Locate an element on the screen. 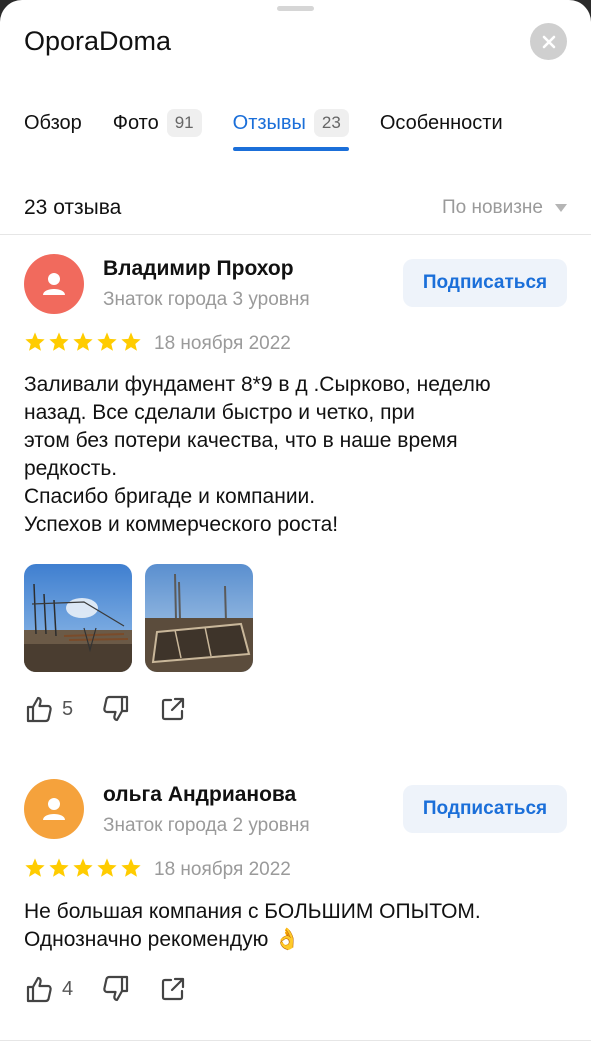  review-actions: 4 is located at coordinates (119, 989).